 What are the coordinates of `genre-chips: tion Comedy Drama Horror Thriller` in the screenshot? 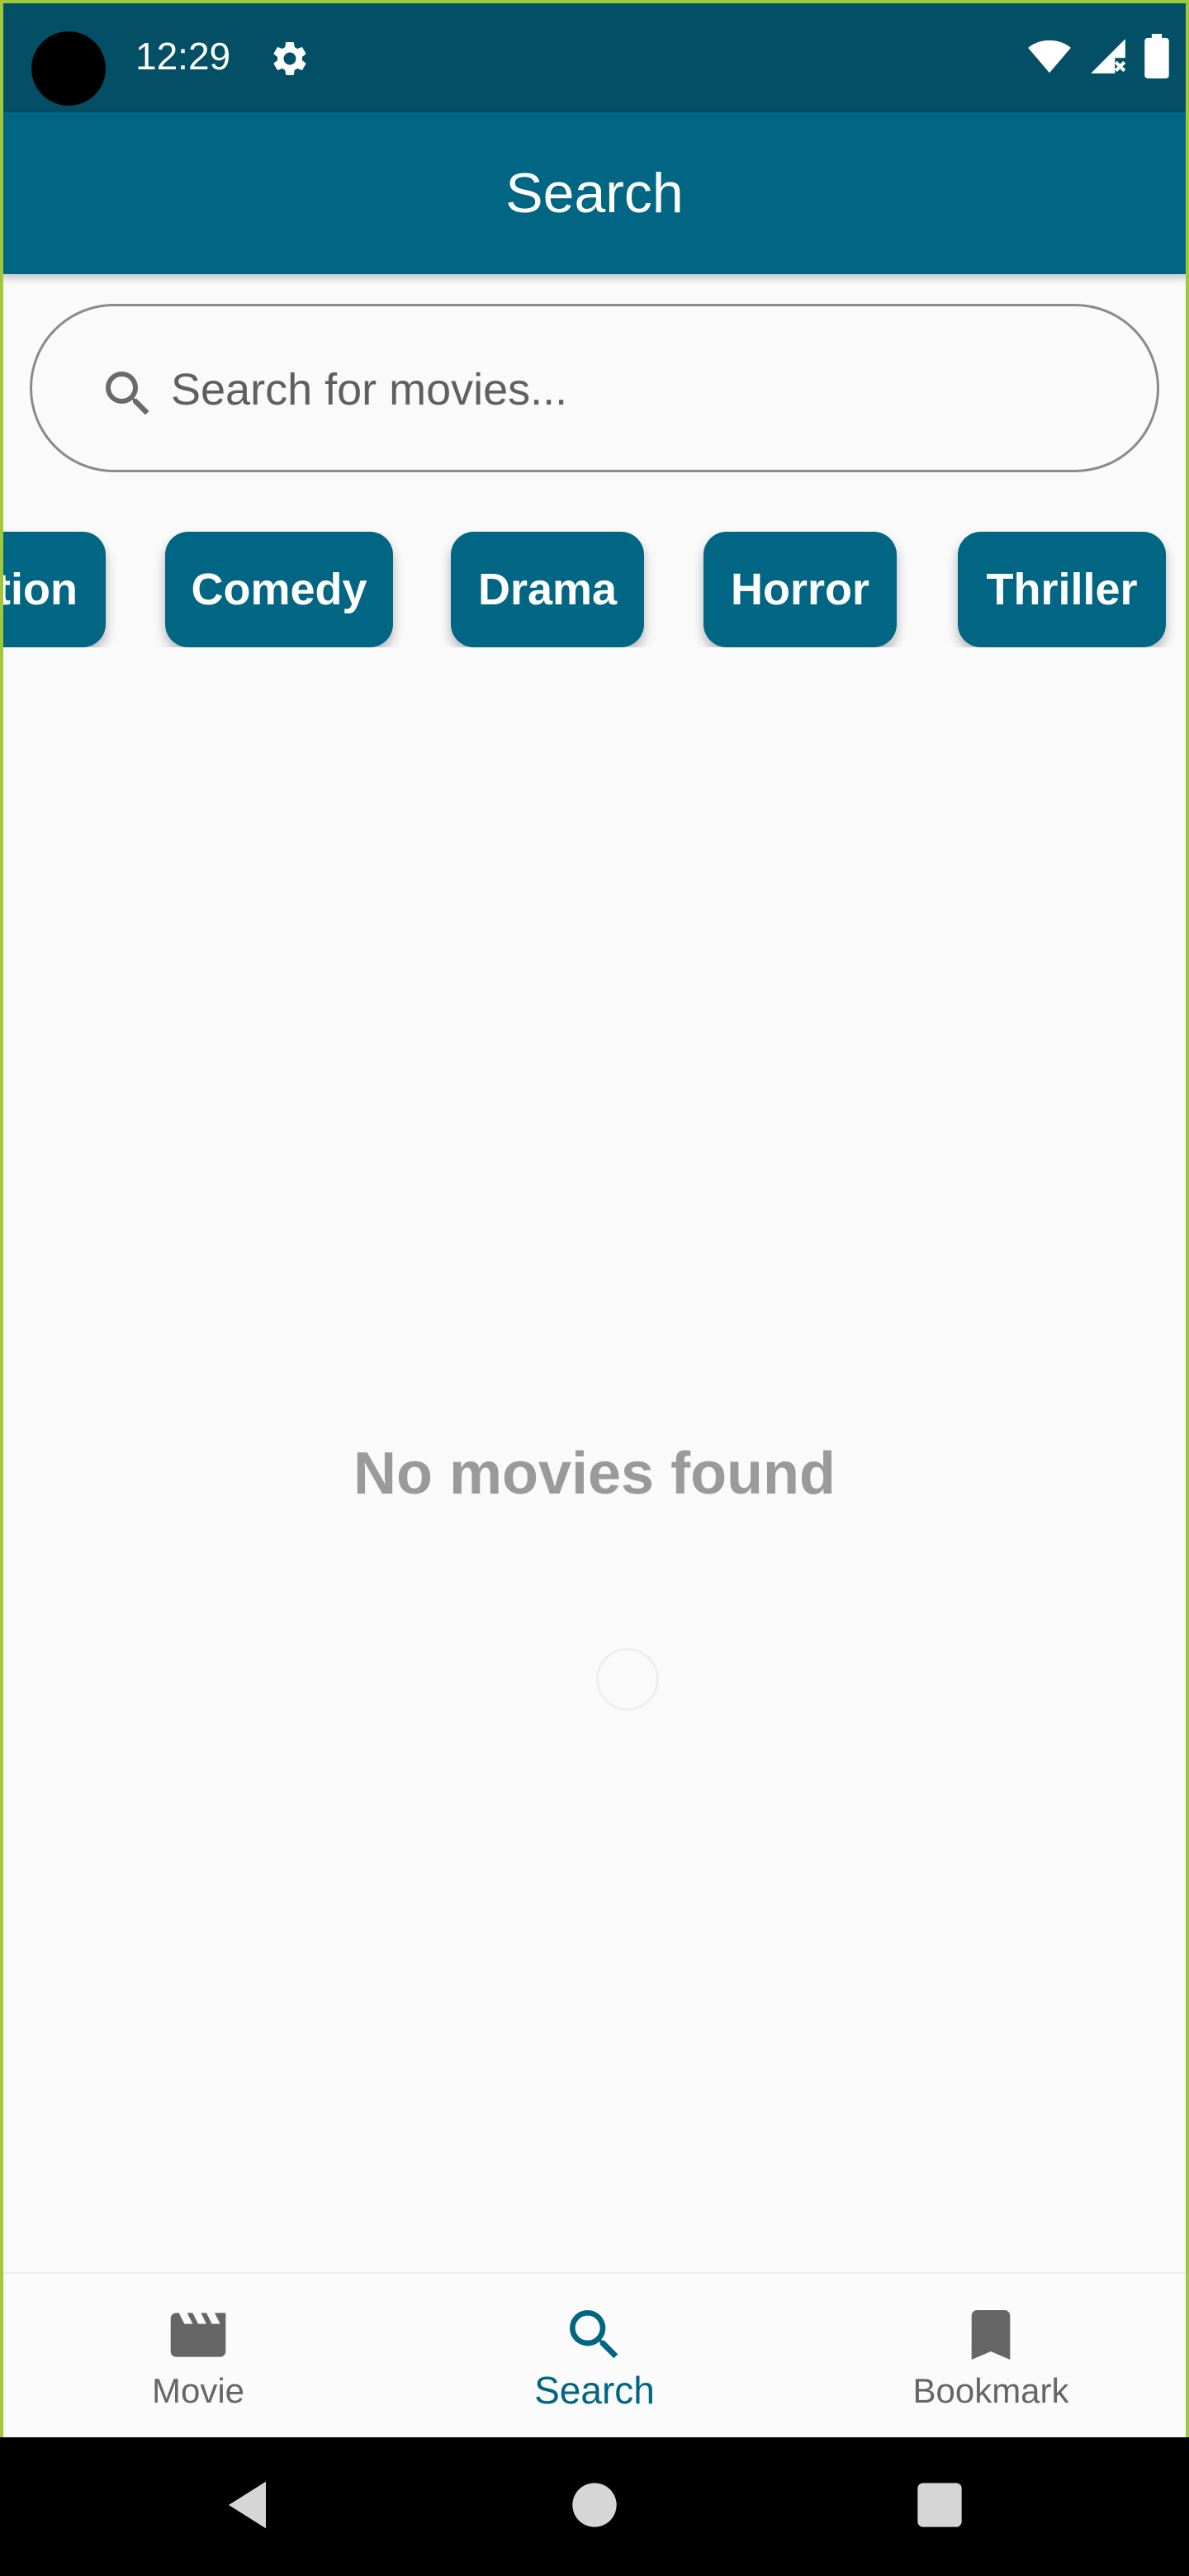 It's located at (594, 589).